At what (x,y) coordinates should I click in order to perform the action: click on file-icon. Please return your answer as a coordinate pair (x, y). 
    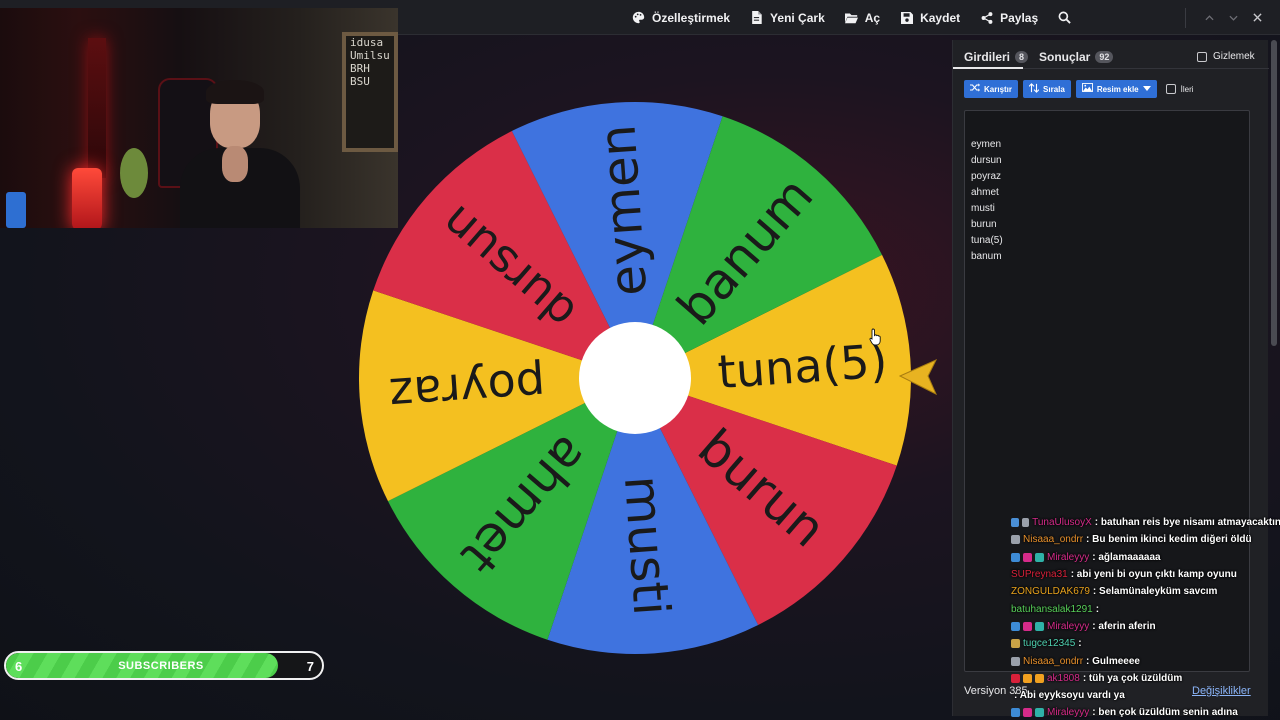
    Looking at the image, I should click on (756, 17).